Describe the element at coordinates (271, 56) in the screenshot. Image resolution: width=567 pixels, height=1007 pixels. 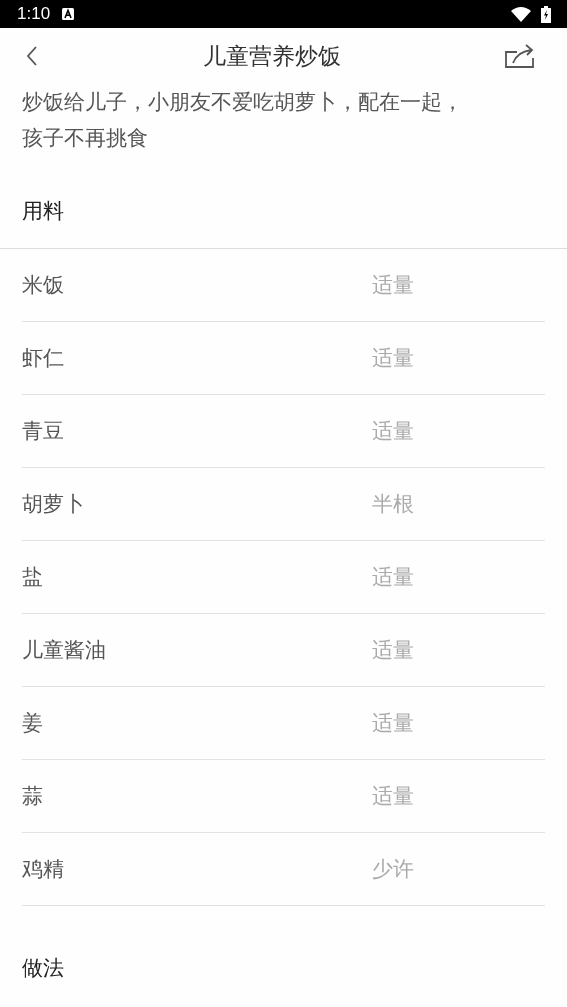
I see `page-title: 儿童营养炒饭` at that location.